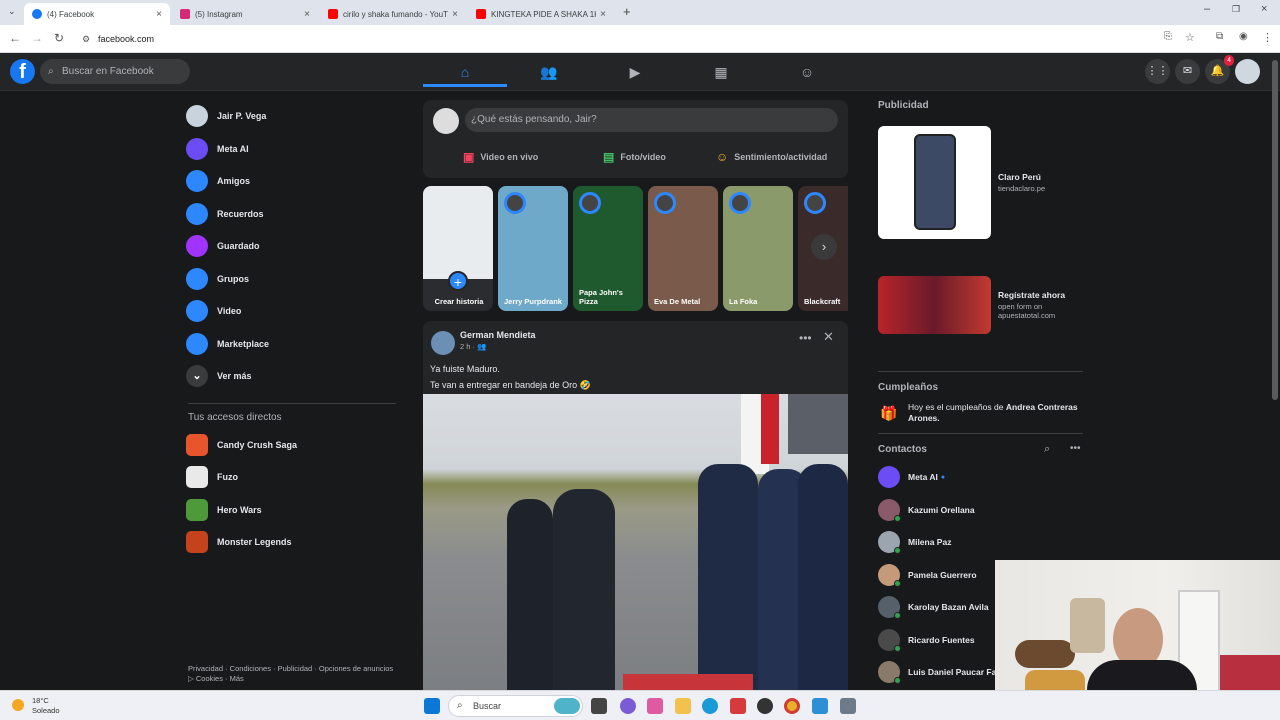 This screenshot has height=720, width=1280. I want to click on create-story-card: + Crear historia, so click(458, 248).